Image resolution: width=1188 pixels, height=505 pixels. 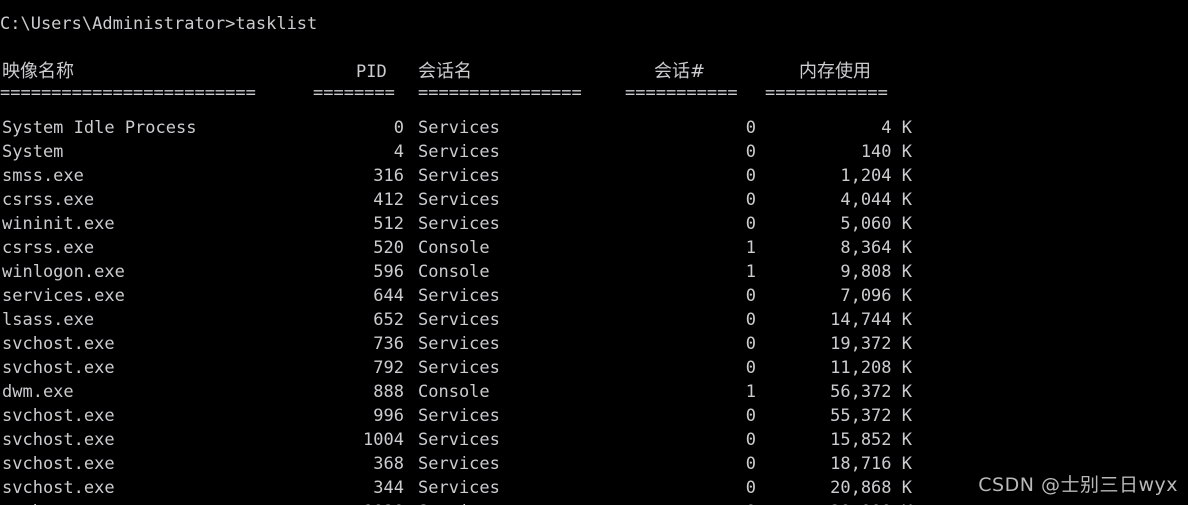 I want to click on cell-pid: 412, so click(x=388, y=200).